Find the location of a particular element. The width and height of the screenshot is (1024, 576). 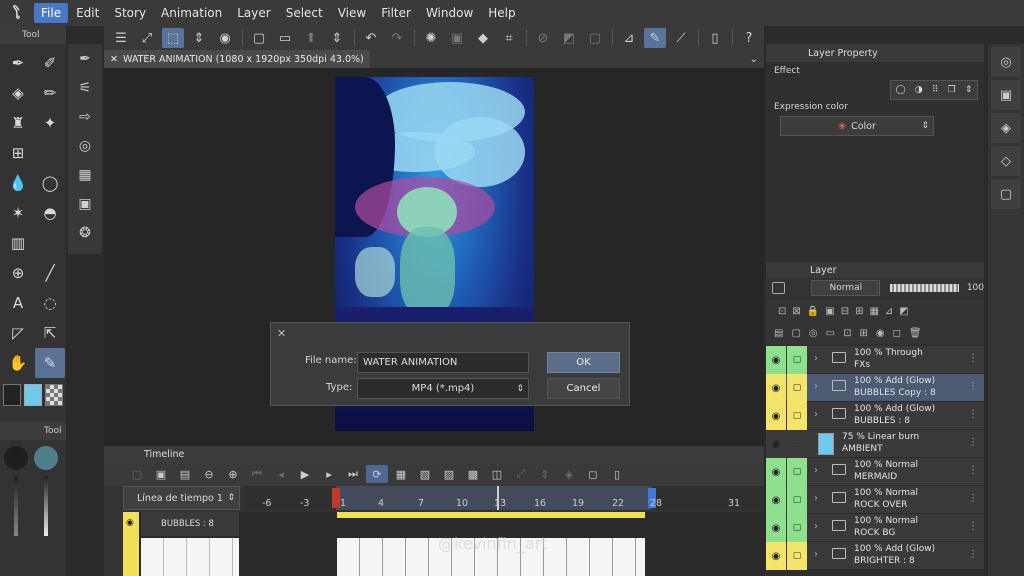

save-icon: ⬆ is located at coordinates (311, 38).